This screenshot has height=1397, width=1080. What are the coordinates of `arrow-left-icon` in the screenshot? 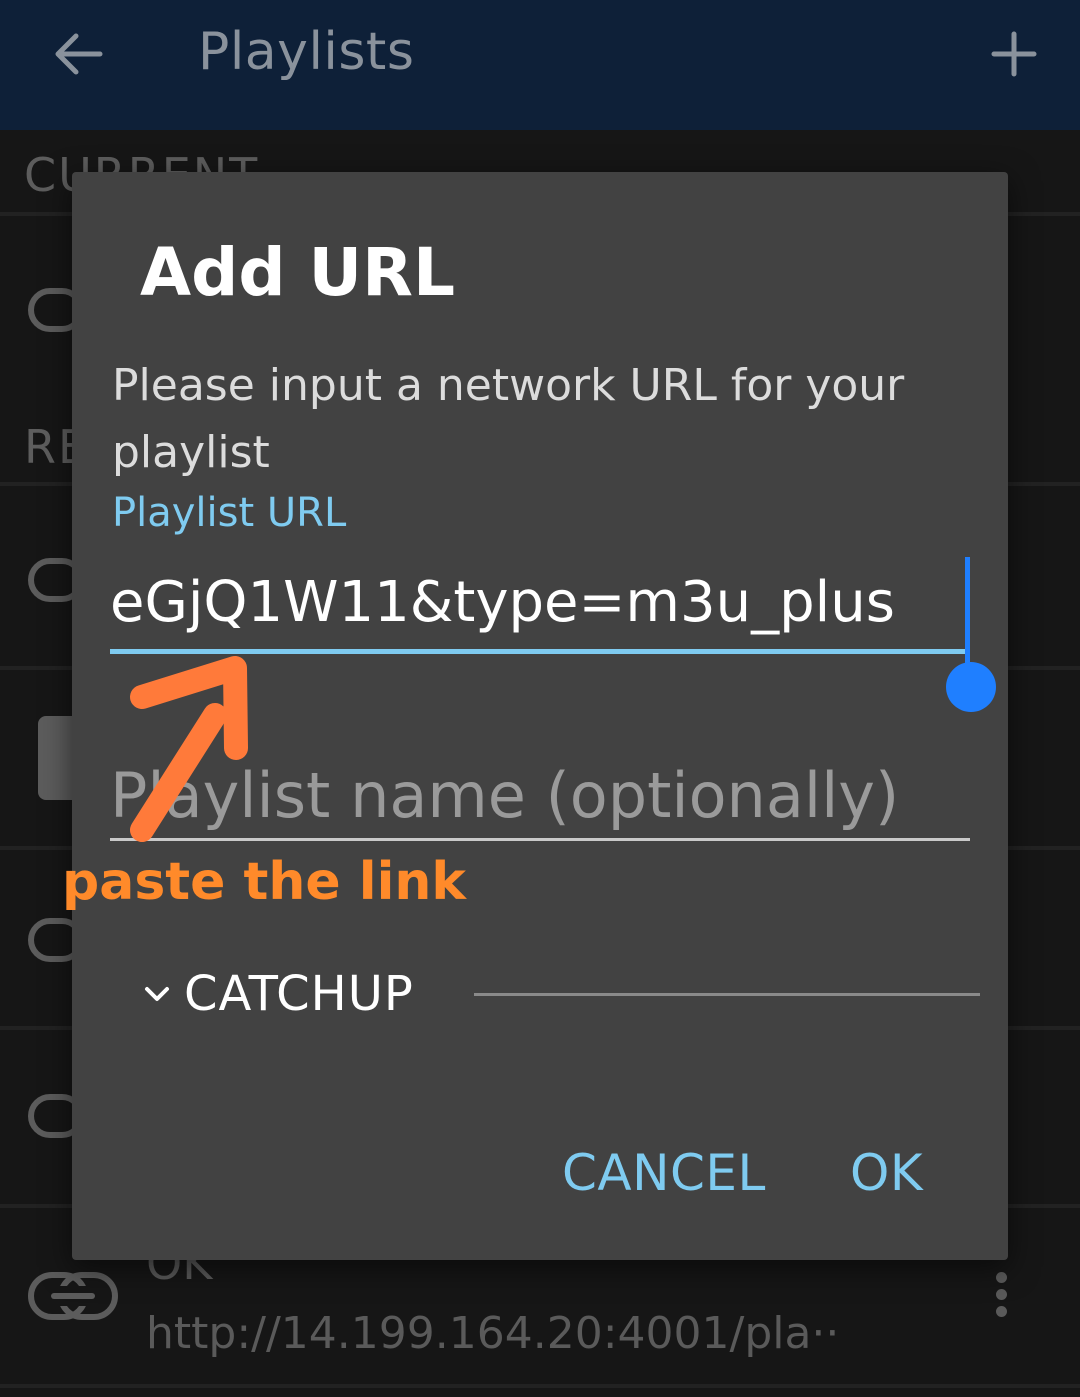 It's located at (78, 54).